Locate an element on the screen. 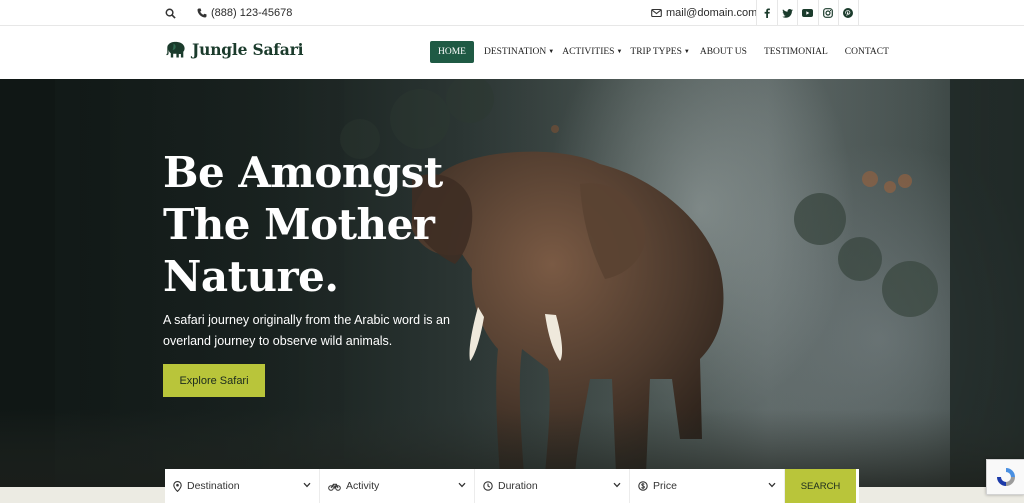 This screenshot has width=1024, height=503. top-bar: (888) 123-45678 mail@domain.com is located at coordinates (512, 13).